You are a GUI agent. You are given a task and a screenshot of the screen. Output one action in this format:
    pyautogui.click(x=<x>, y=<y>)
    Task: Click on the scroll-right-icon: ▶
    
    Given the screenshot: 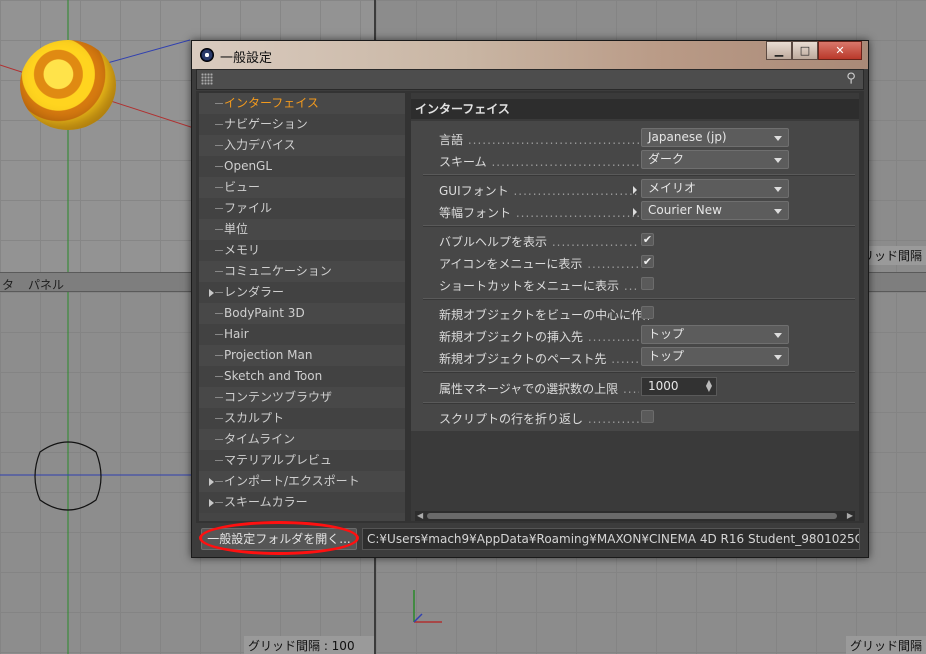 What is the action you would take?
    pyautogui.click(x=850, y=516)
    